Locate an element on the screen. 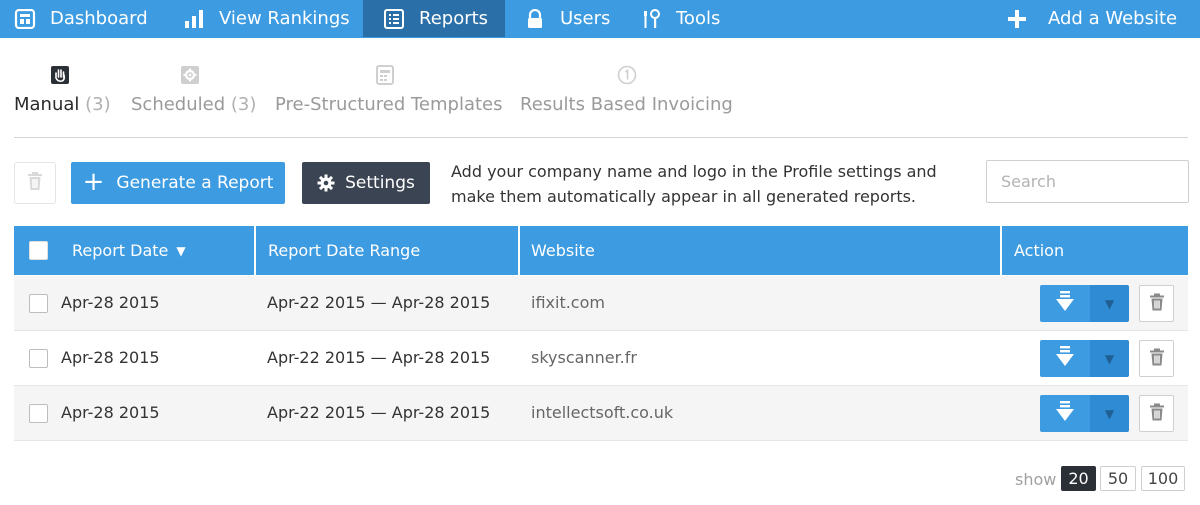 This screenshot has height=505, width=1200. column-header-date-range: Report Date Range is located at coordinates (387, 250).